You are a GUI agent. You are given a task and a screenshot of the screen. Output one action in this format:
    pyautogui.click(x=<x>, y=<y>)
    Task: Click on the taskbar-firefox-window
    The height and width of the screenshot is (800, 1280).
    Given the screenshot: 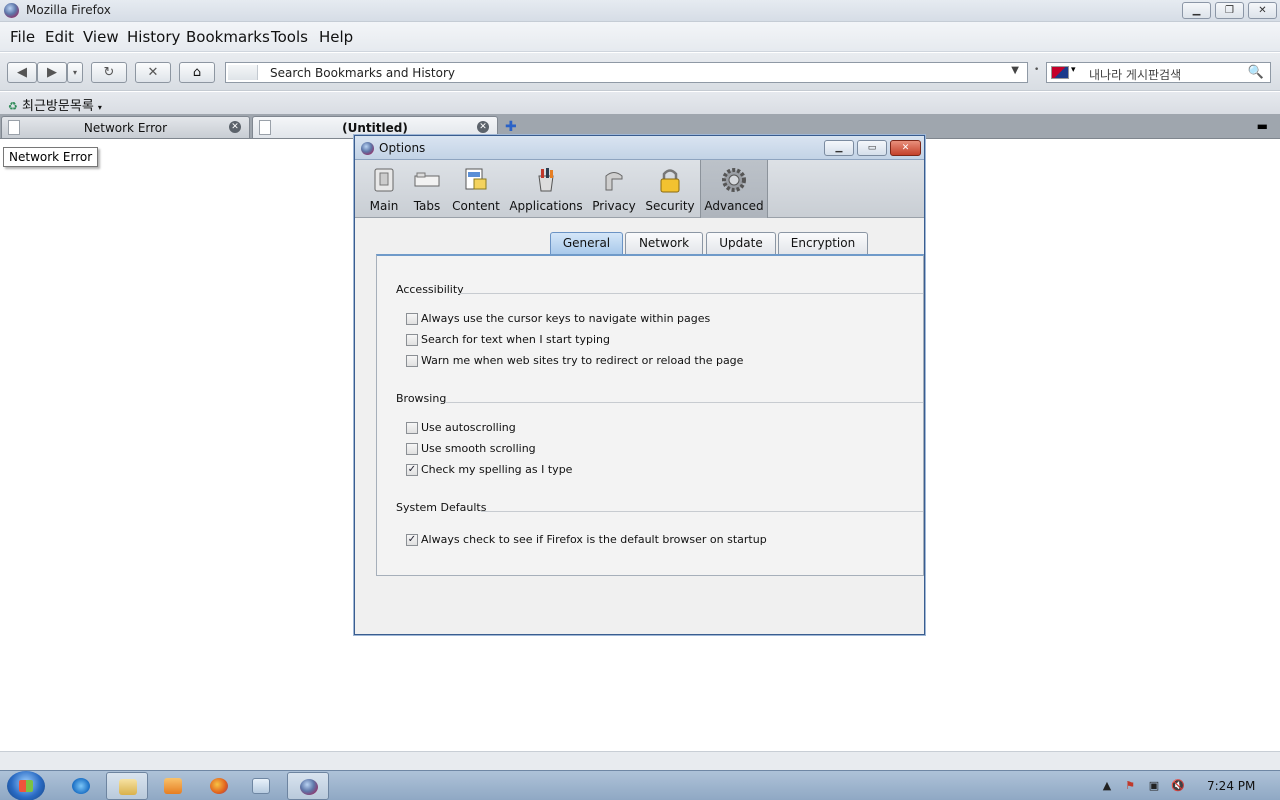 What is the action you would take?
    pyautogui.click(x=308, y=786)
    